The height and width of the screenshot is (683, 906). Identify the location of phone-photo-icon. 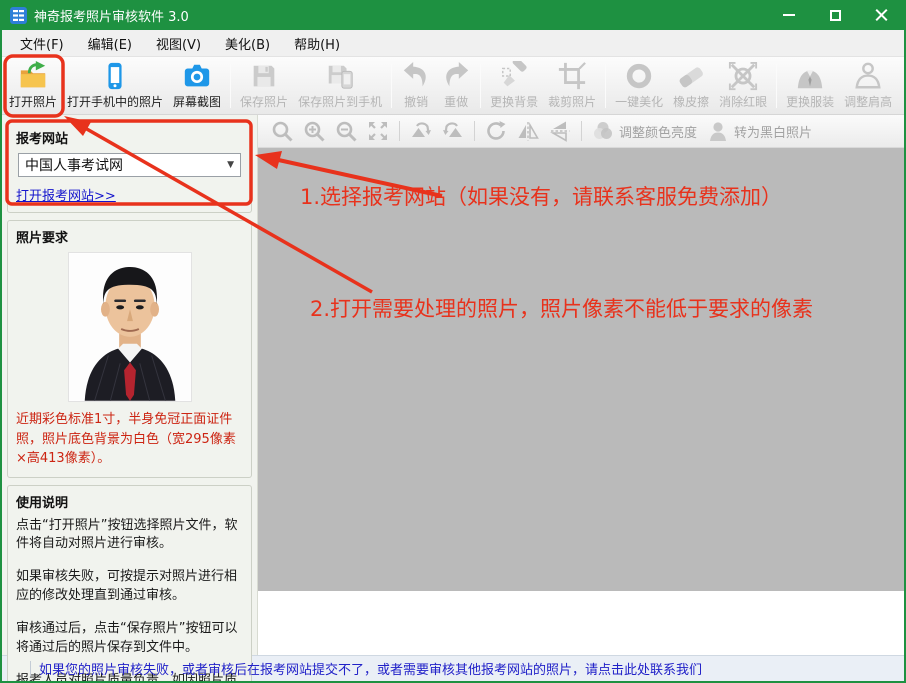
(115, 76).